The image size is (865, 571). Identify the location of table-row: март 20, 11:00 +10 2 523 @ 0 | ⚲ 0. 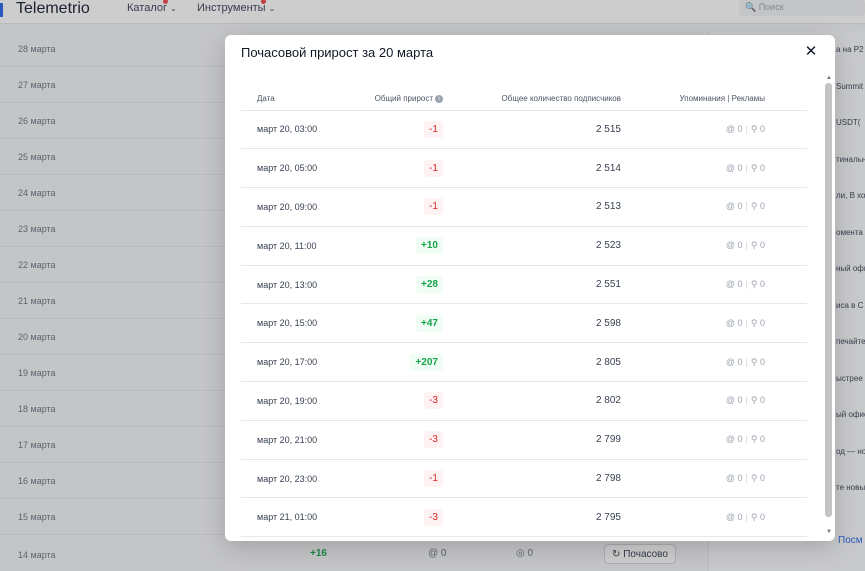
(524, 246).